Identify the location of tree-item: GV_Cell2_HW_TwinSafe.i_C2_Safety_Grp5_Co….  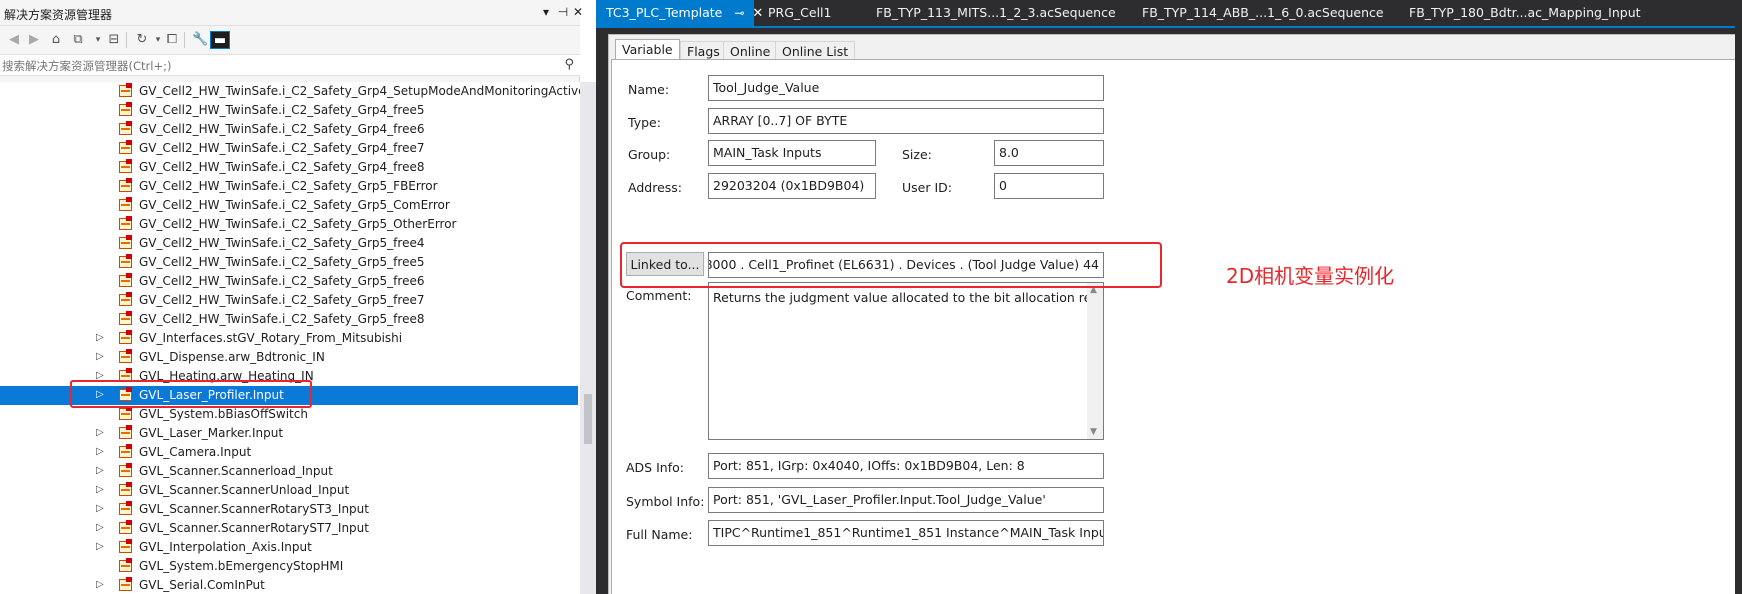
(289, 205).